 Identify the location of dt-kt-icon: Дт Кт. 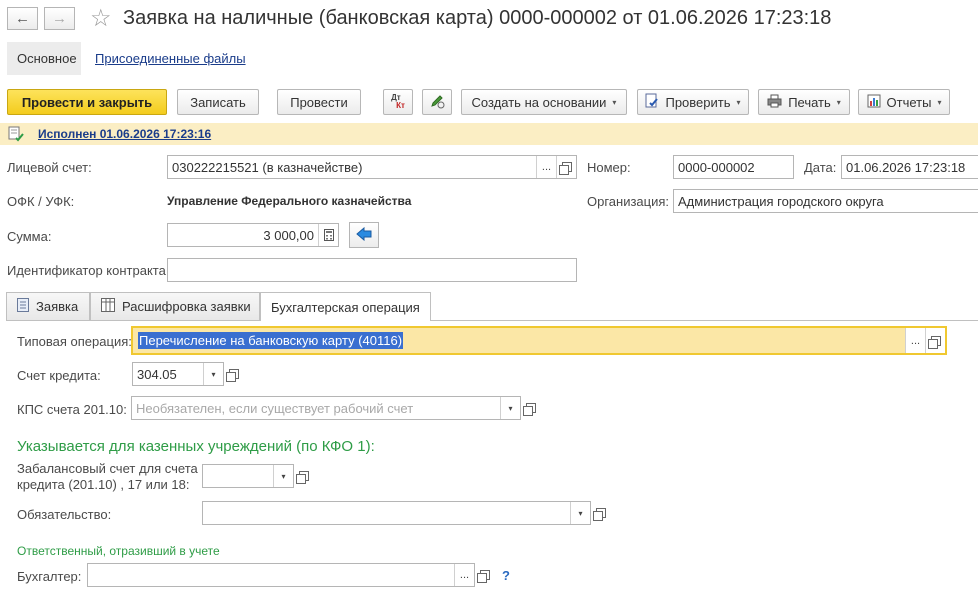
(398, 101).